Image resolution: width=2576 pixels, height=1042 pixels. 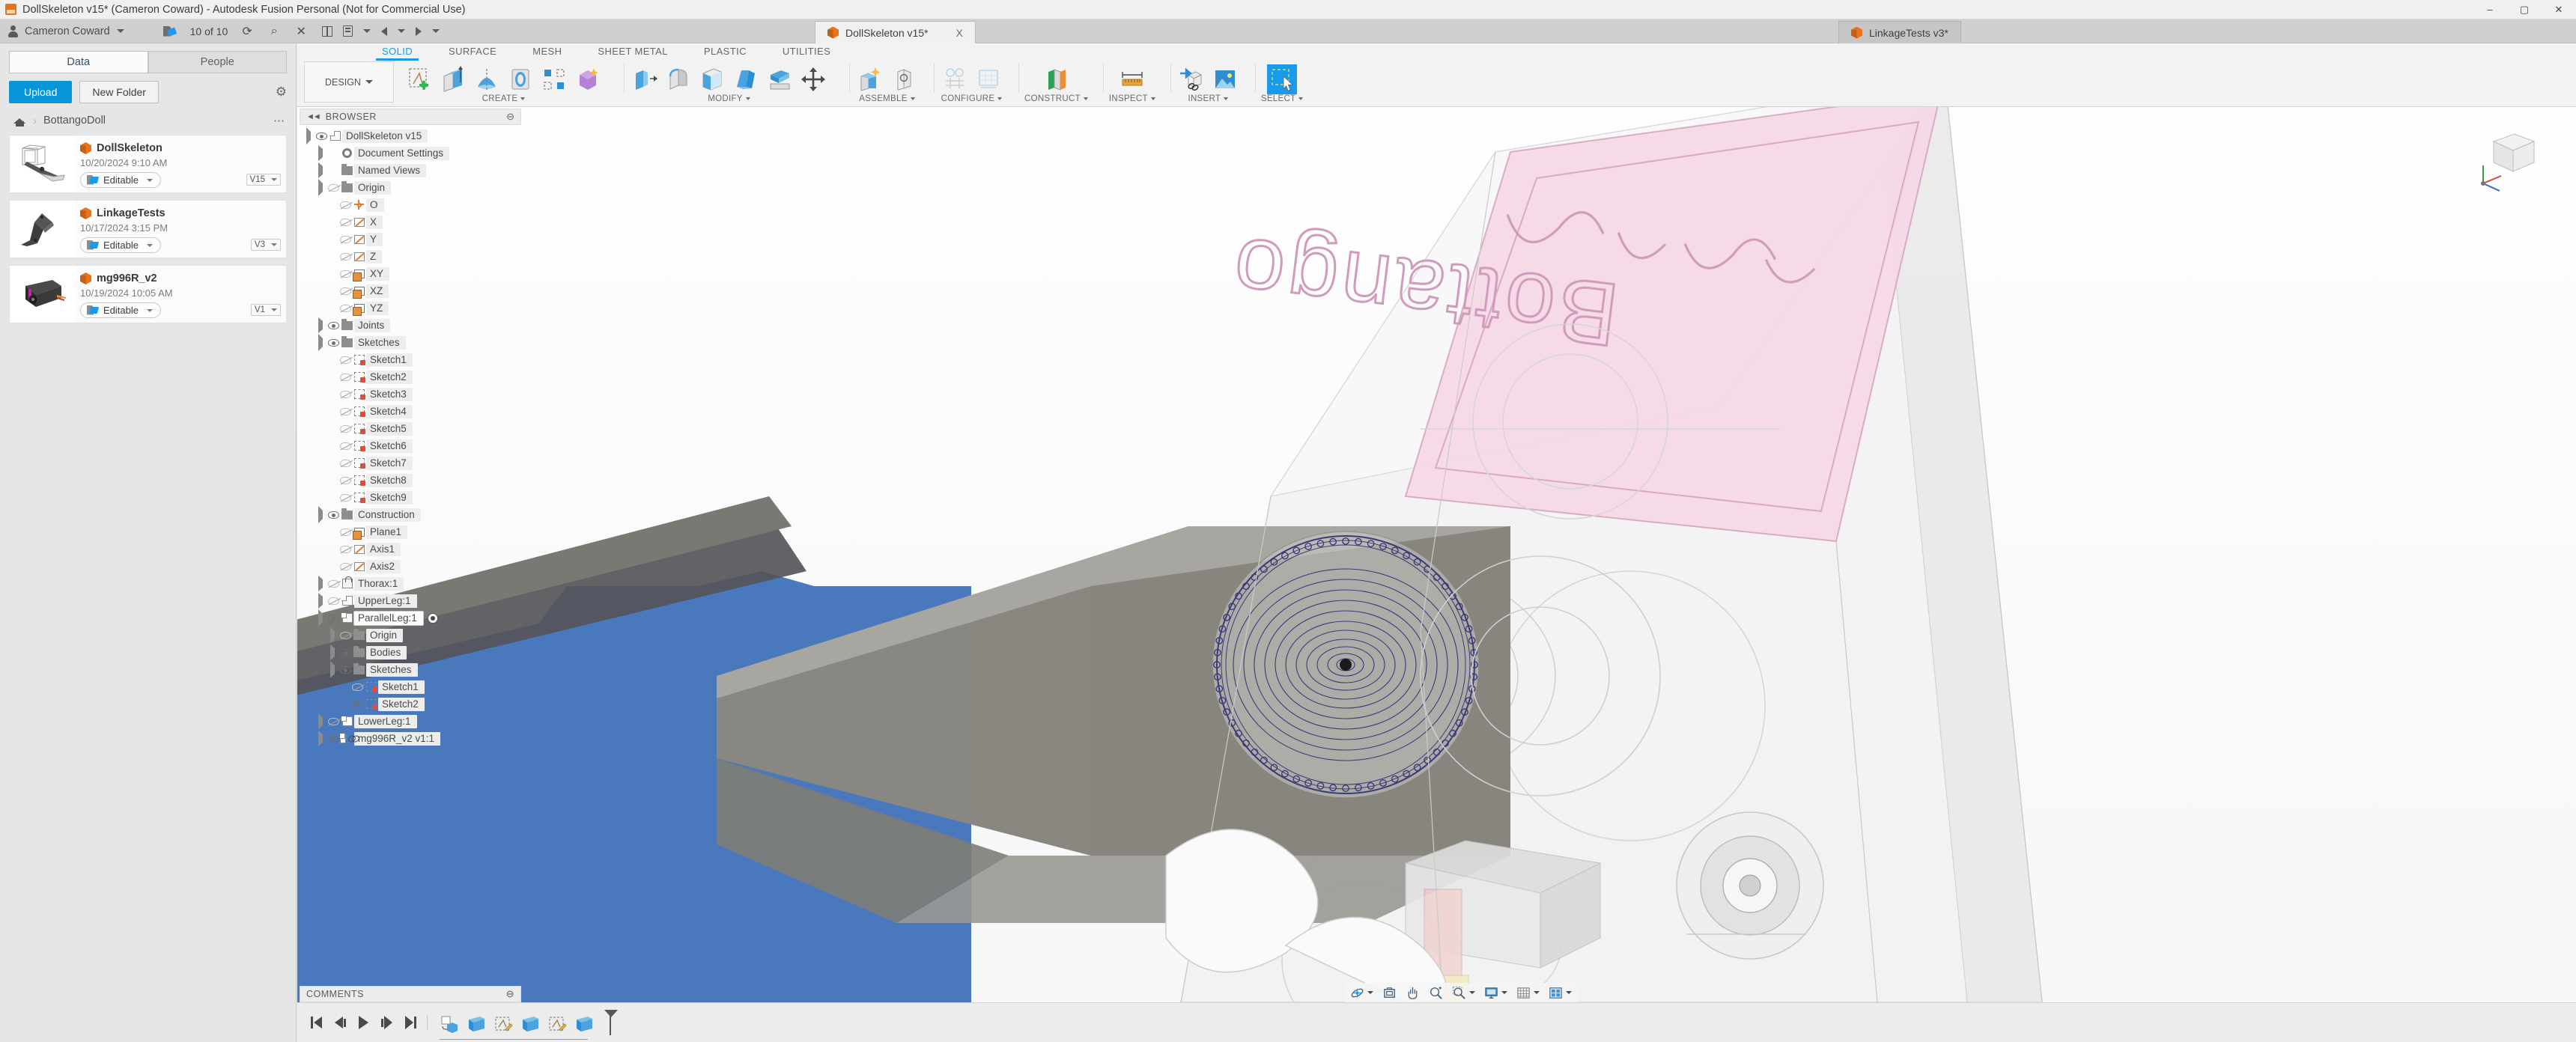 I want to click on offset-plane-icon, so click(x=1056, y=79).